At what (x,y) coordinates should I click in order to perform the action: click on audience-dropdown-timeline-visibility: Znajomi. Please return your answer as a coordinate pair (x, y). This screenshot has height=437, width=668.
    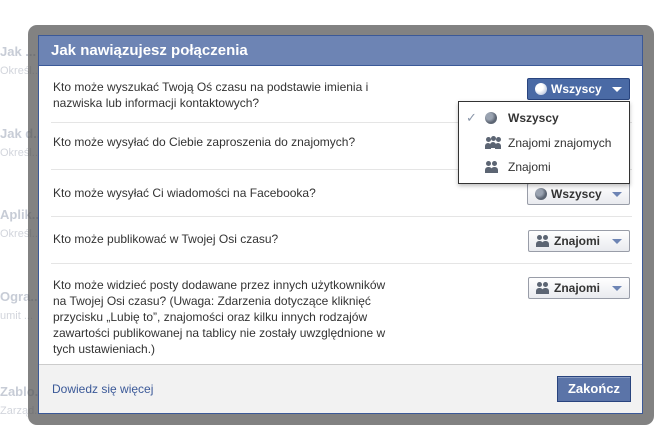
    Looking at the image, I should click on (579, 288).